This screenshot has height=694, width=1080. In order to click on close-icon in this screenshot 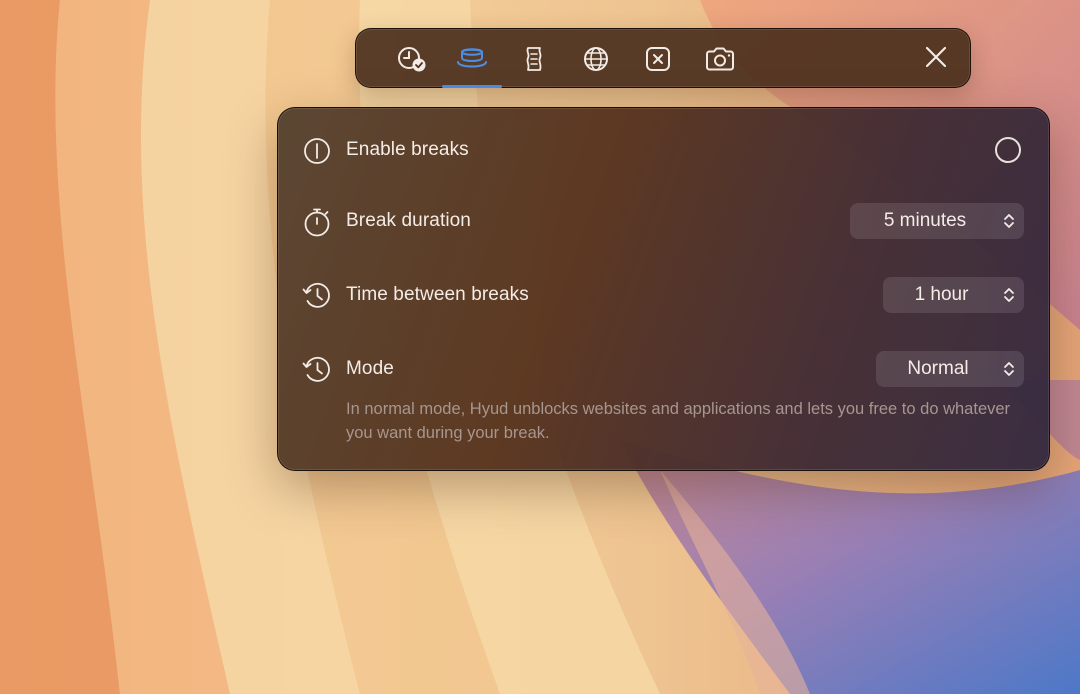, I will do `click(936, 59)`.